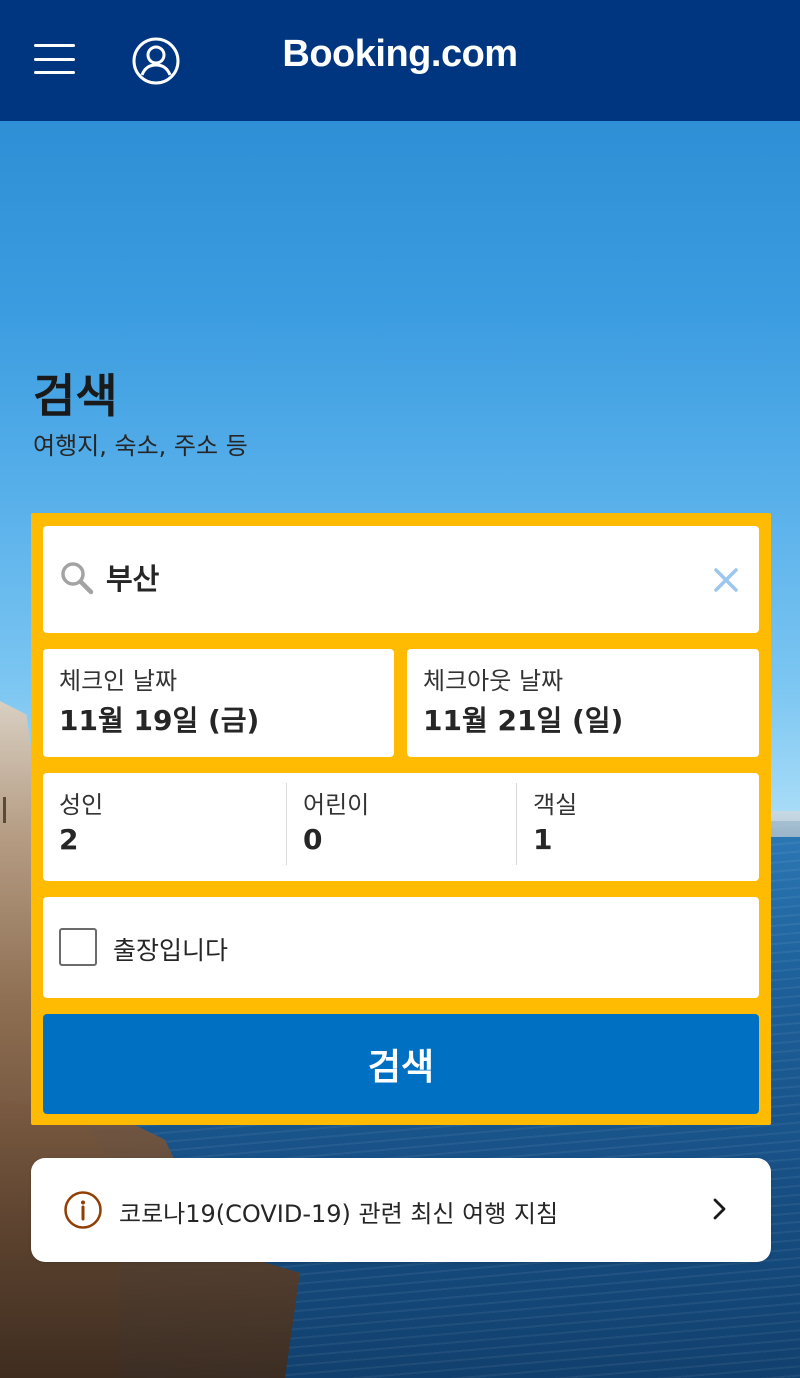 This screenshot has width=800, height=1378. What do you see at coordinates (401, 1064) in the screenshot?
I see `search-button: 검색` at bounding box center [401, 1064].